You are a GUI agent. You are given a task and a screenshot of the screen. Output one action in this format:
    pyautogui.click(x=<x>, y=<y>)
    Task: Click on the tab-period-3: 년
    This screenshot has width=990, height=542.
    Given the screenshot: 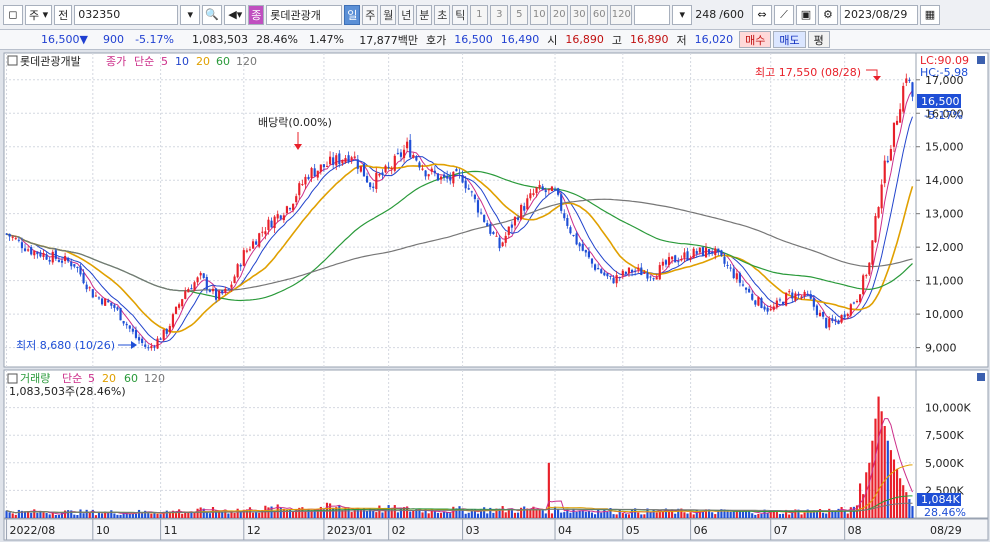 What is the action you would take?
    pyautogui.click(x=406, y=14)
    